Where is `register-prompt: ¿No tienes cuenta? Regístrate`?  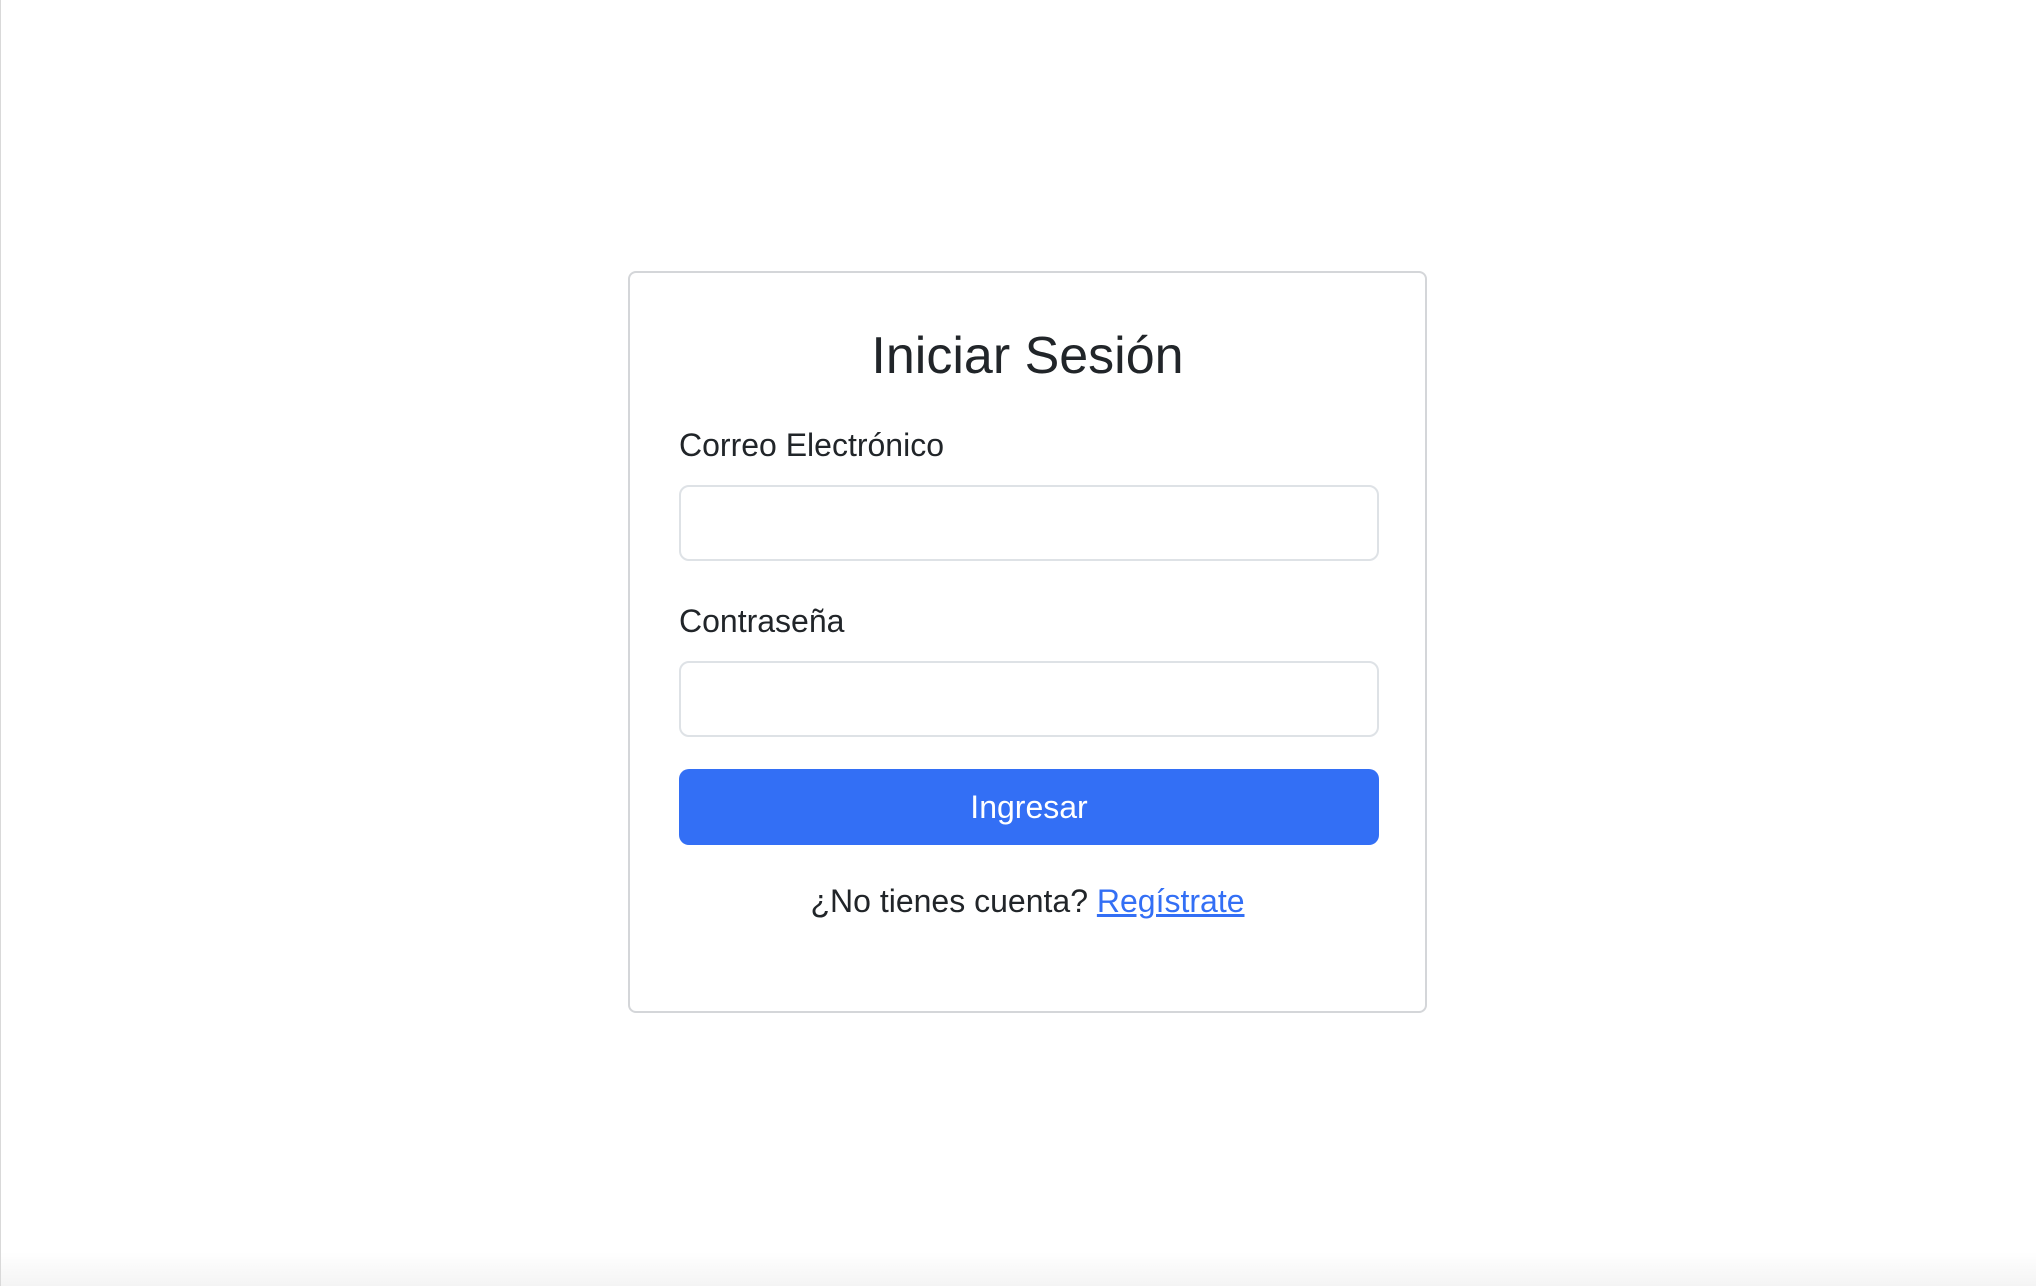 register-prompt: ¿No tienes cuenta? Regístrate is located at coordinates (1027, 901).